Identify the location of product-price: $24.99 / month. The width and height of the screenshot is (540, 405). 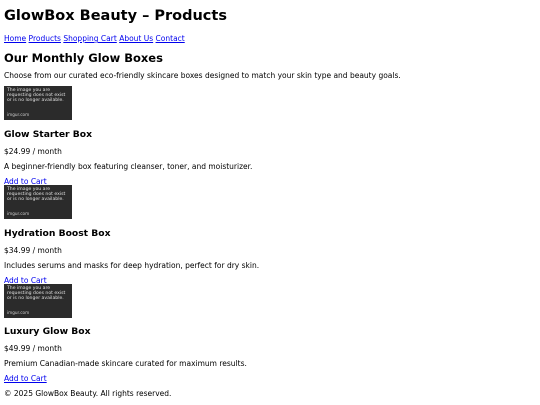
(33, 151).